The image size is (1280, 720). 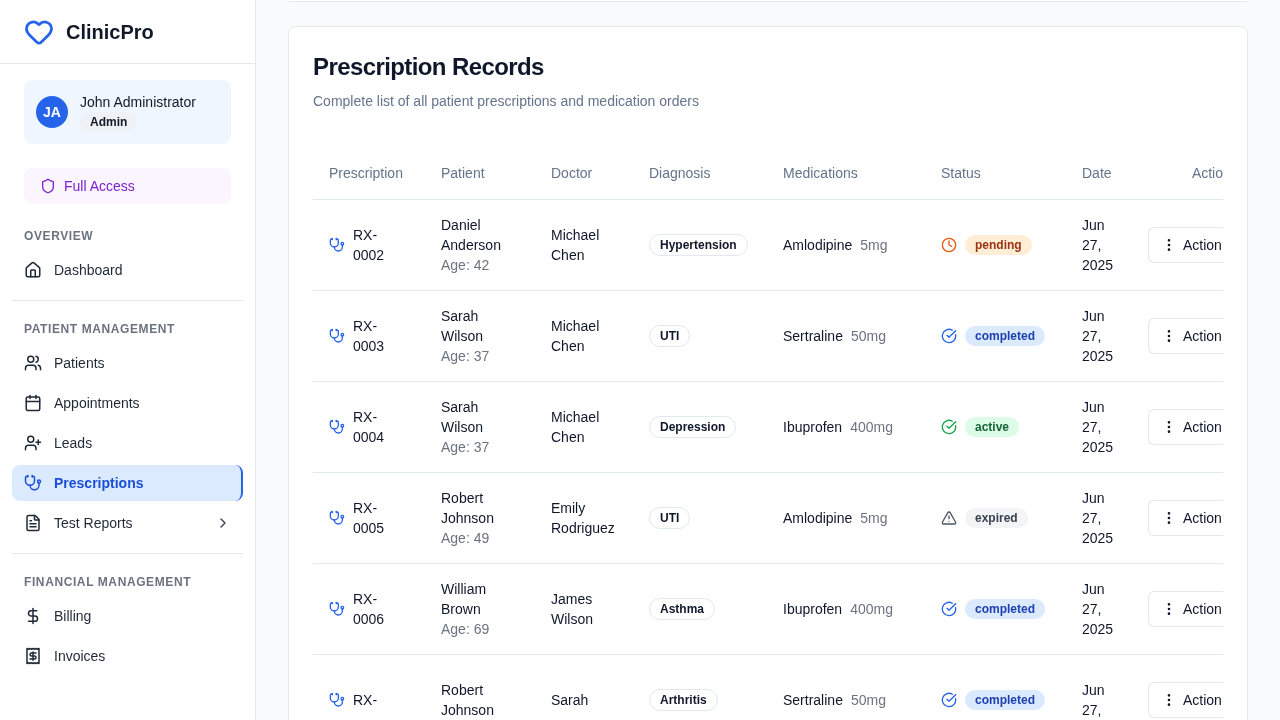 What do you see at coordinates (466, 629) in the screenshot?
I see `patient-age: Age: 69` at bounding box center [466, 629].